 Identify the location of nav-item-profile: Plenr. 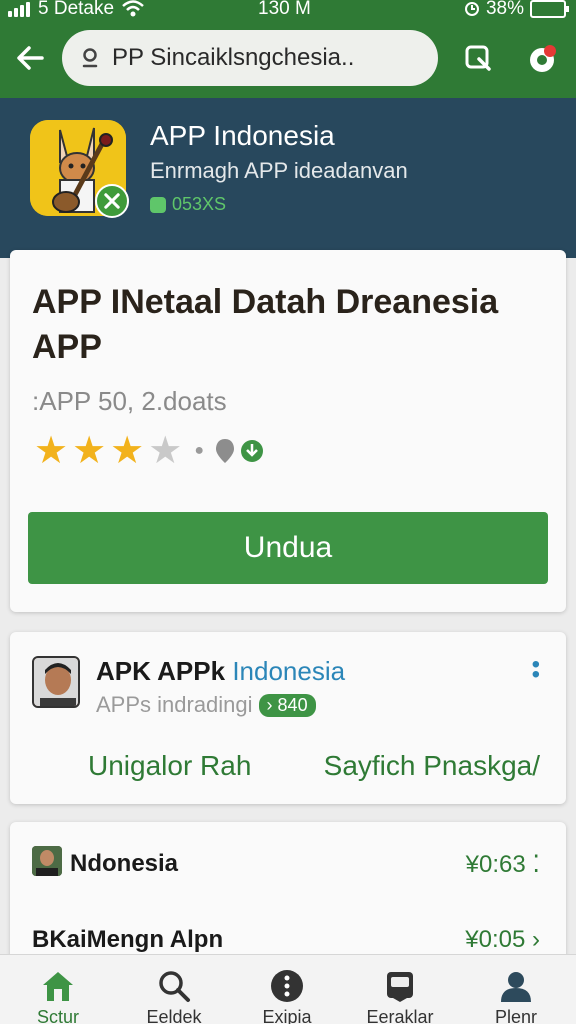
(516, 996).